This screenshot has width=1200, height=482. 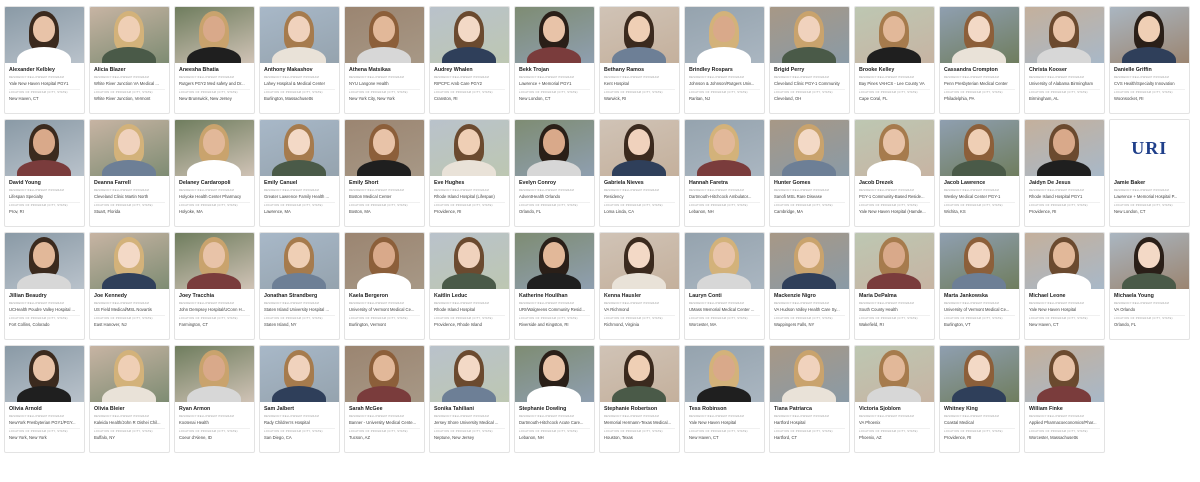 I want to click on location-value: Farmington, CT, so click(x=194, y=324).